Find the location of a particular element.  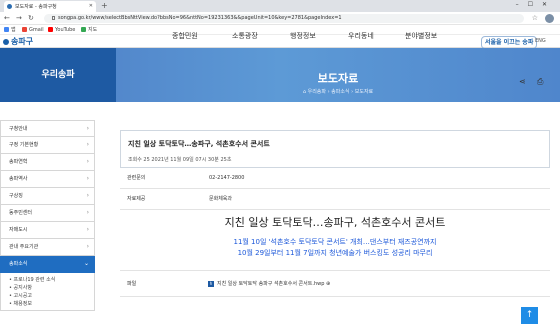

sidebar-item-past: 송파역사 › is located at coordinates (47, 179).